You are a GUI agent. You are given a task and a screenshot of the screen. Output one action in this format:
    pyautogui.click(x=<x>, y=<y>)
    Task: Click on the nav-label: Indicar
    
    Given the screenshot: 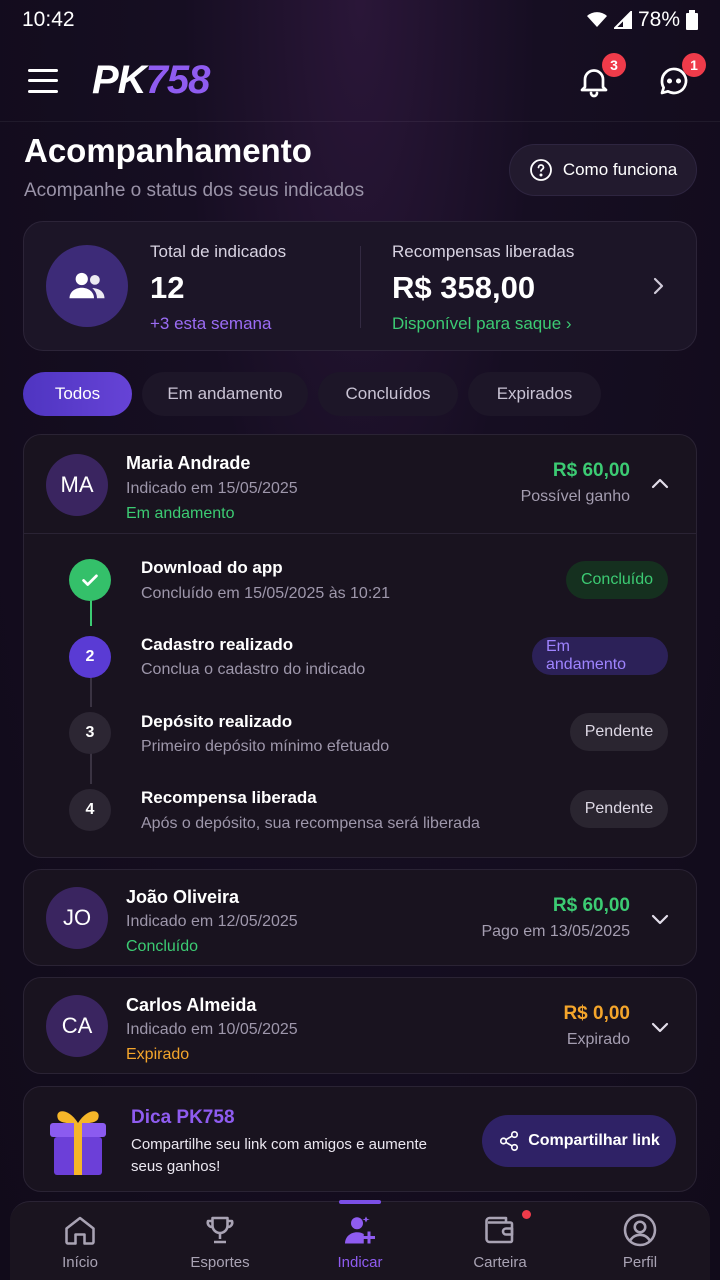 What is the action you would take?
    pyautogui.click(x=360, y=1262)
    